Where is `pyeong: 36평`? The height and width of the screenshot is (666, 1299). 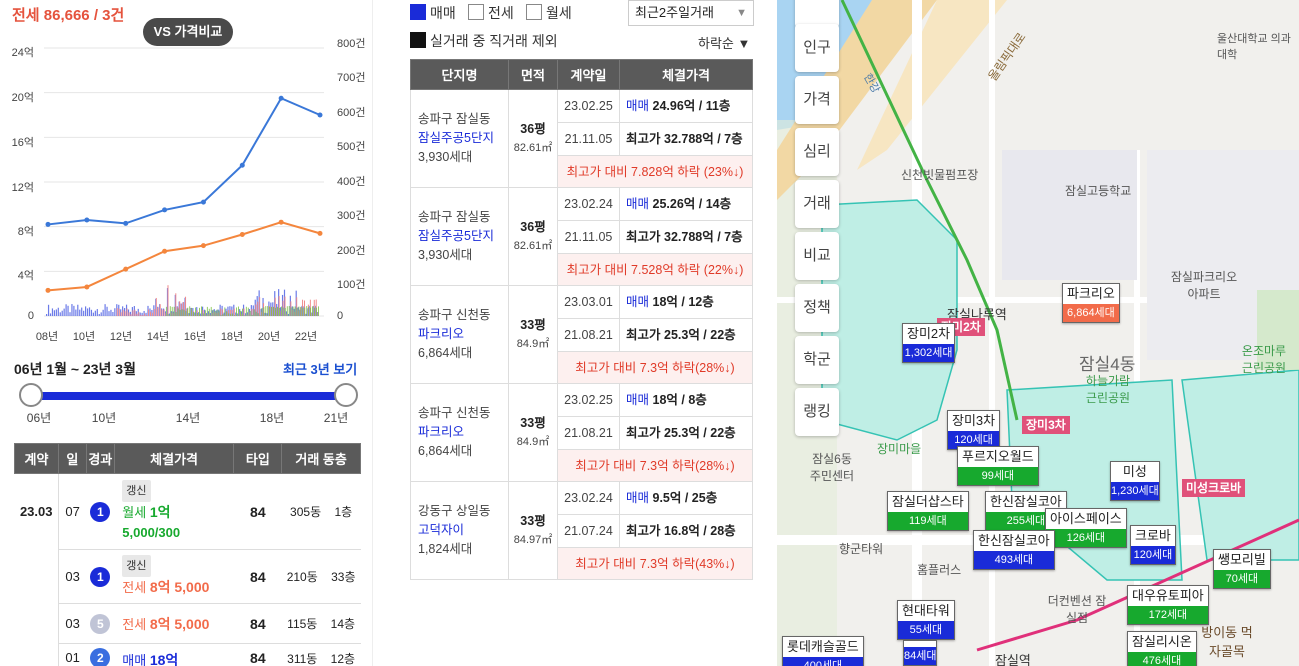
pyeong: 36평 is located at coordinates (533, 129).